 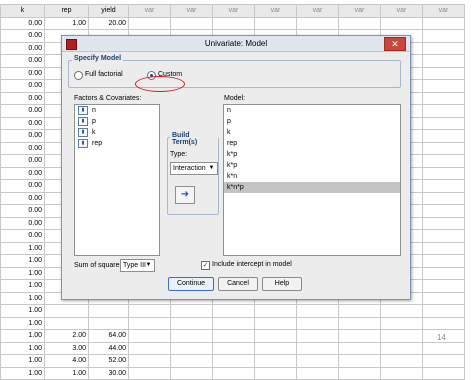 What do you see at coordinates (312, 110) in the screenshot?
I see `model-term-item: n` at bounding box center [312, 110].